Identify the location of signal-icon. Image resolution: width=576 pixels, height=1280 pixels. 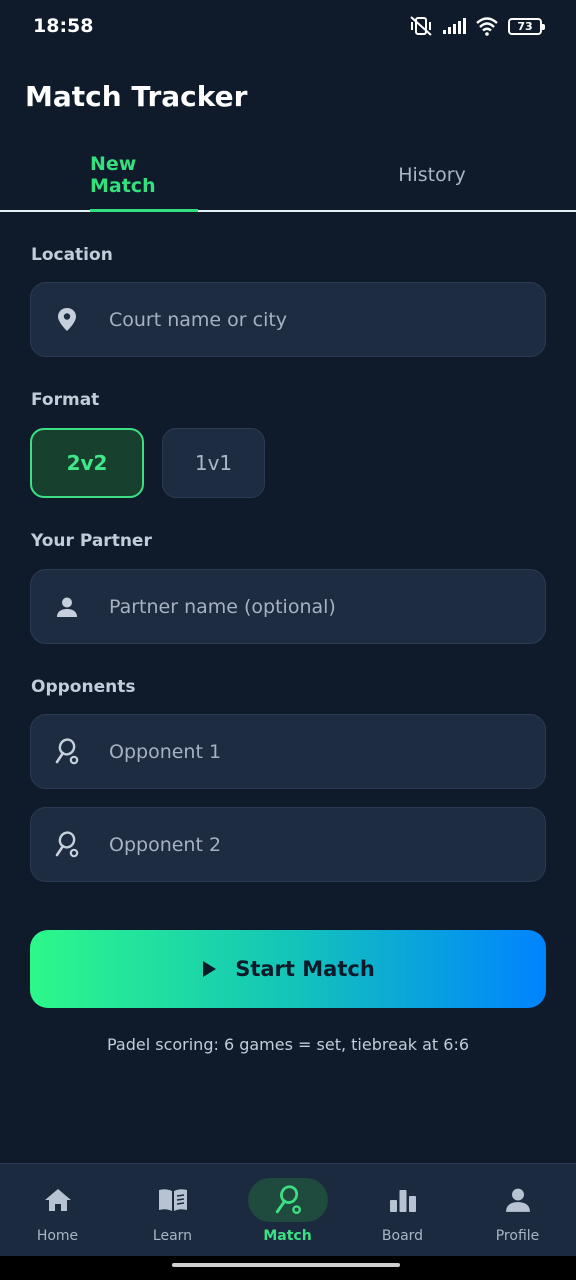
(454, 26).